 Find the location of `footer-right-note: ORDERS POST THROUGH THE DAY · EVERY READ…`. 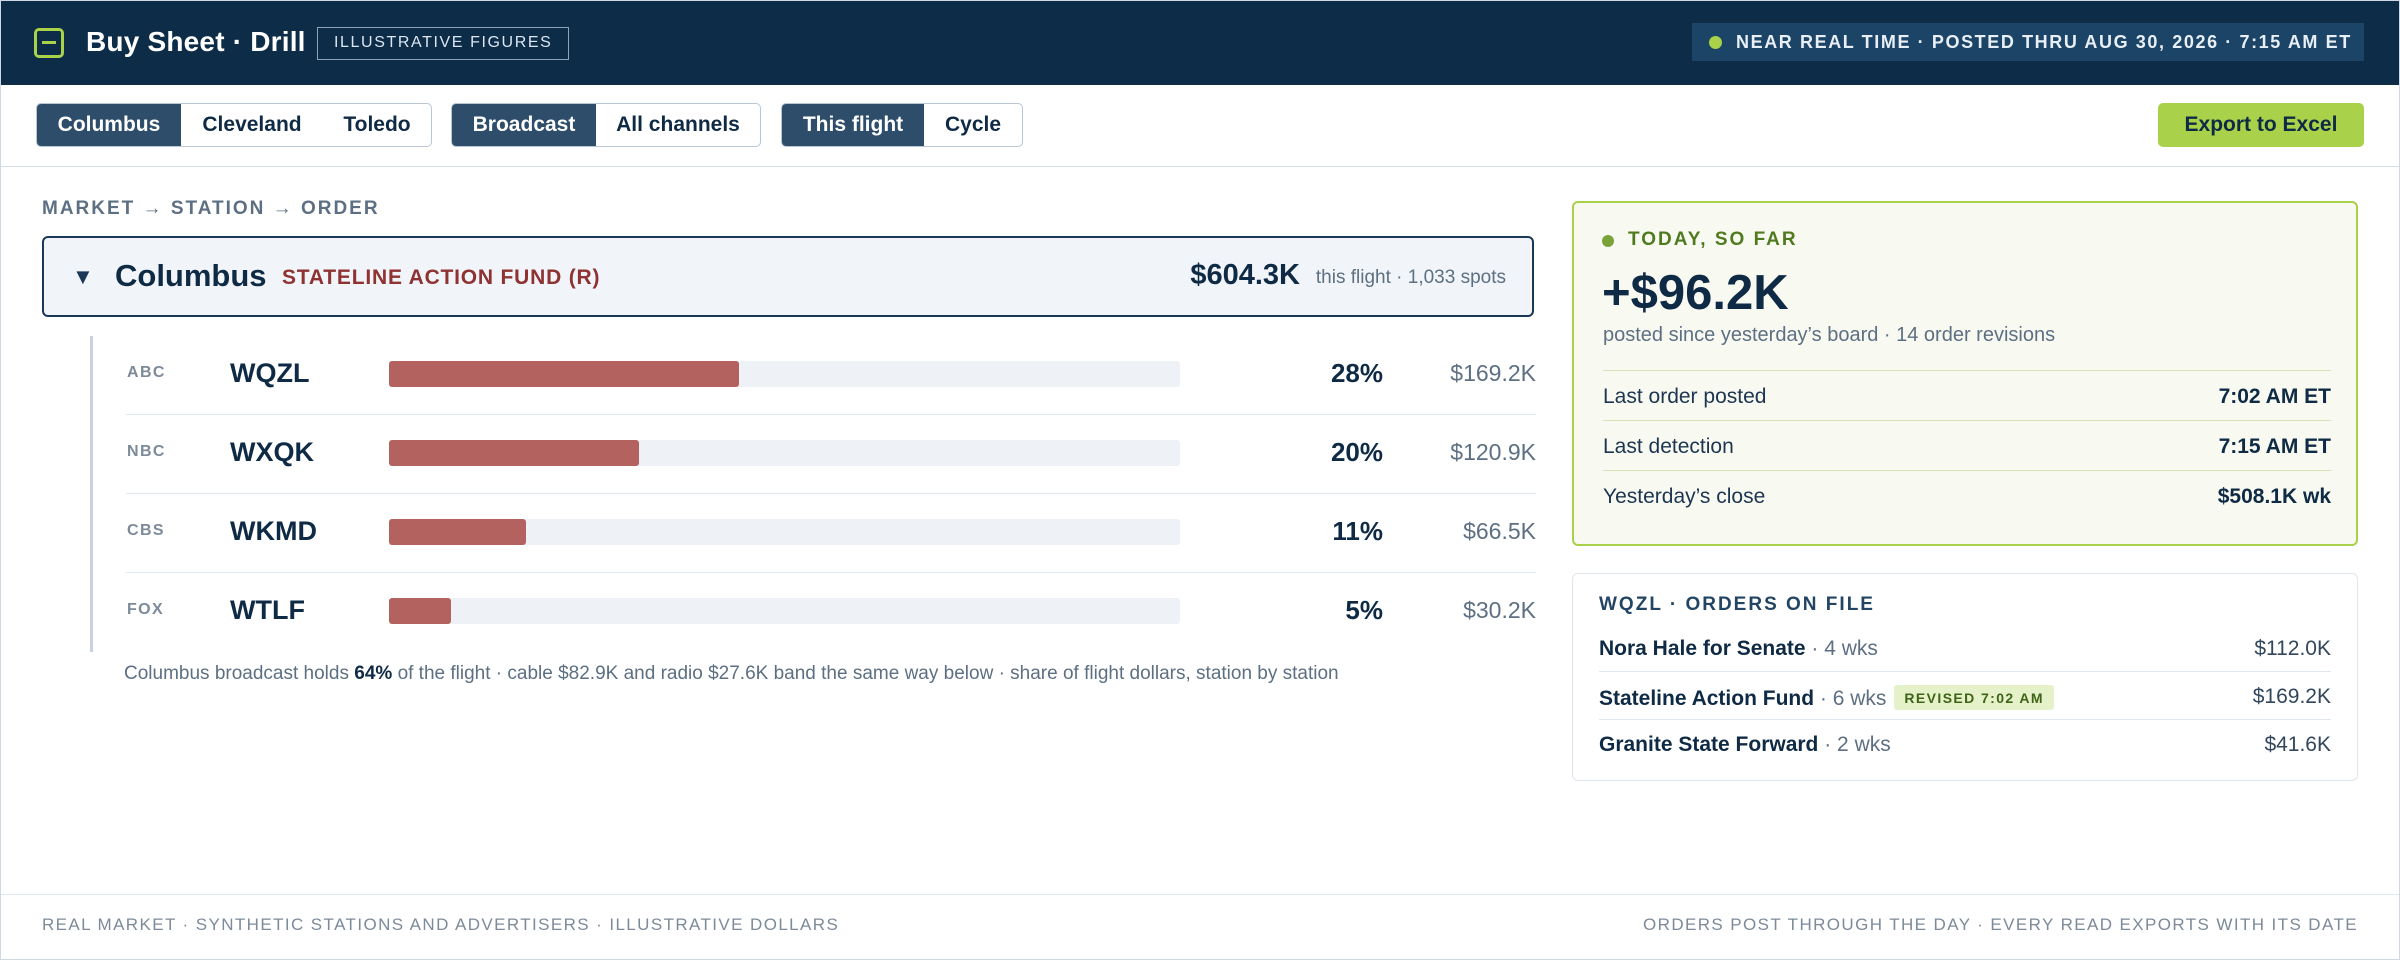

footer-right-note: ORDERS POST THROUGH THE DAY · EVERY READ… is located at coordinates (2000, 924).